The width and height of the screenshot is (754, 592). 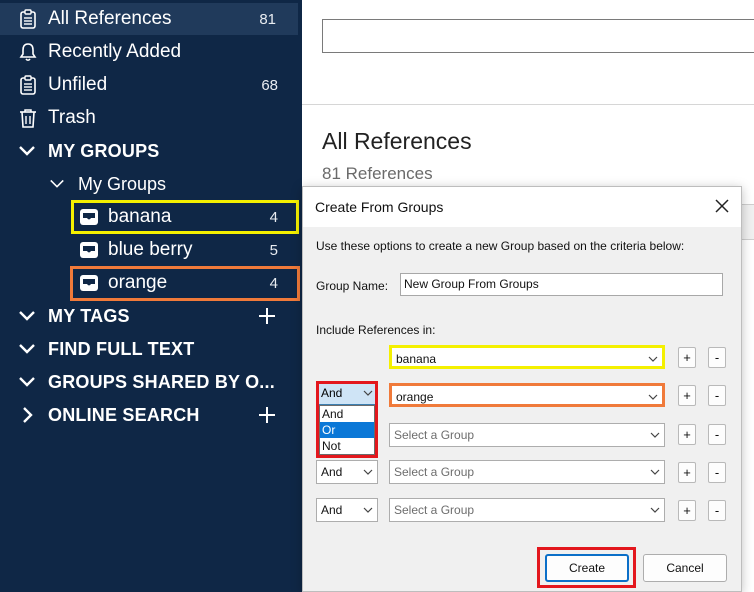 I want to click on operator-select-4: And, so click(x=347, y=472).